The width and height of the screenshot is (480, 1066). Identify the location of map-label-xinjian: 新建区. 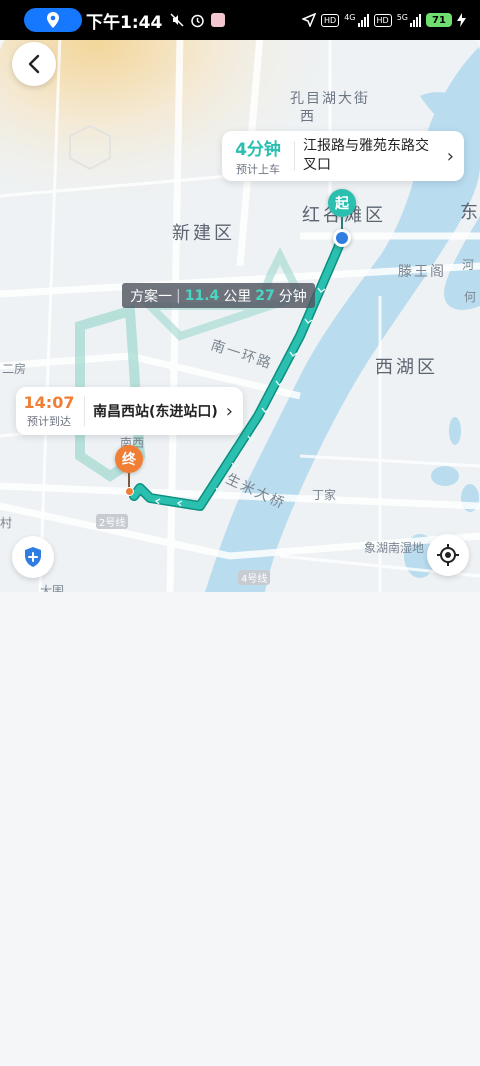
(203, 233).